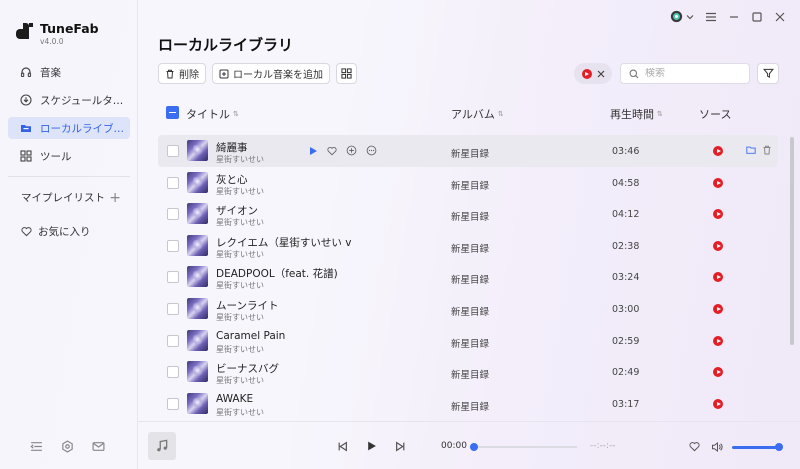 The height and width of the screenshot is (469, 800). I want to click on funnel-icon, so click(768, 73).